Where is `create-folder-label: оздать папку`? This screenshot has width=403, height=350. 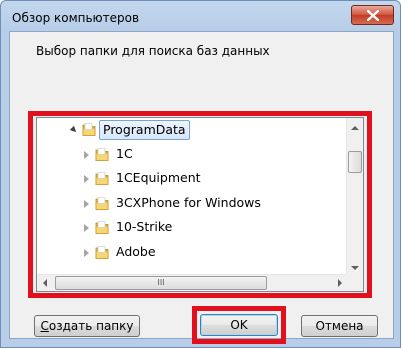
create-folder-label: оздать папку is located at coordinates (91, 326).